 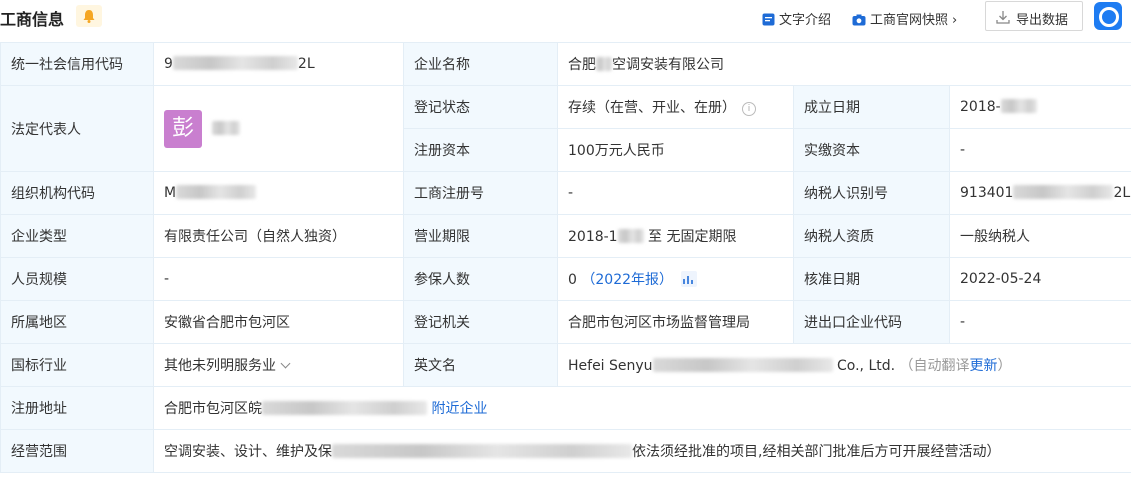 I want to click on nearby-companies-link: 附近企业, so click(x=459, y=409).